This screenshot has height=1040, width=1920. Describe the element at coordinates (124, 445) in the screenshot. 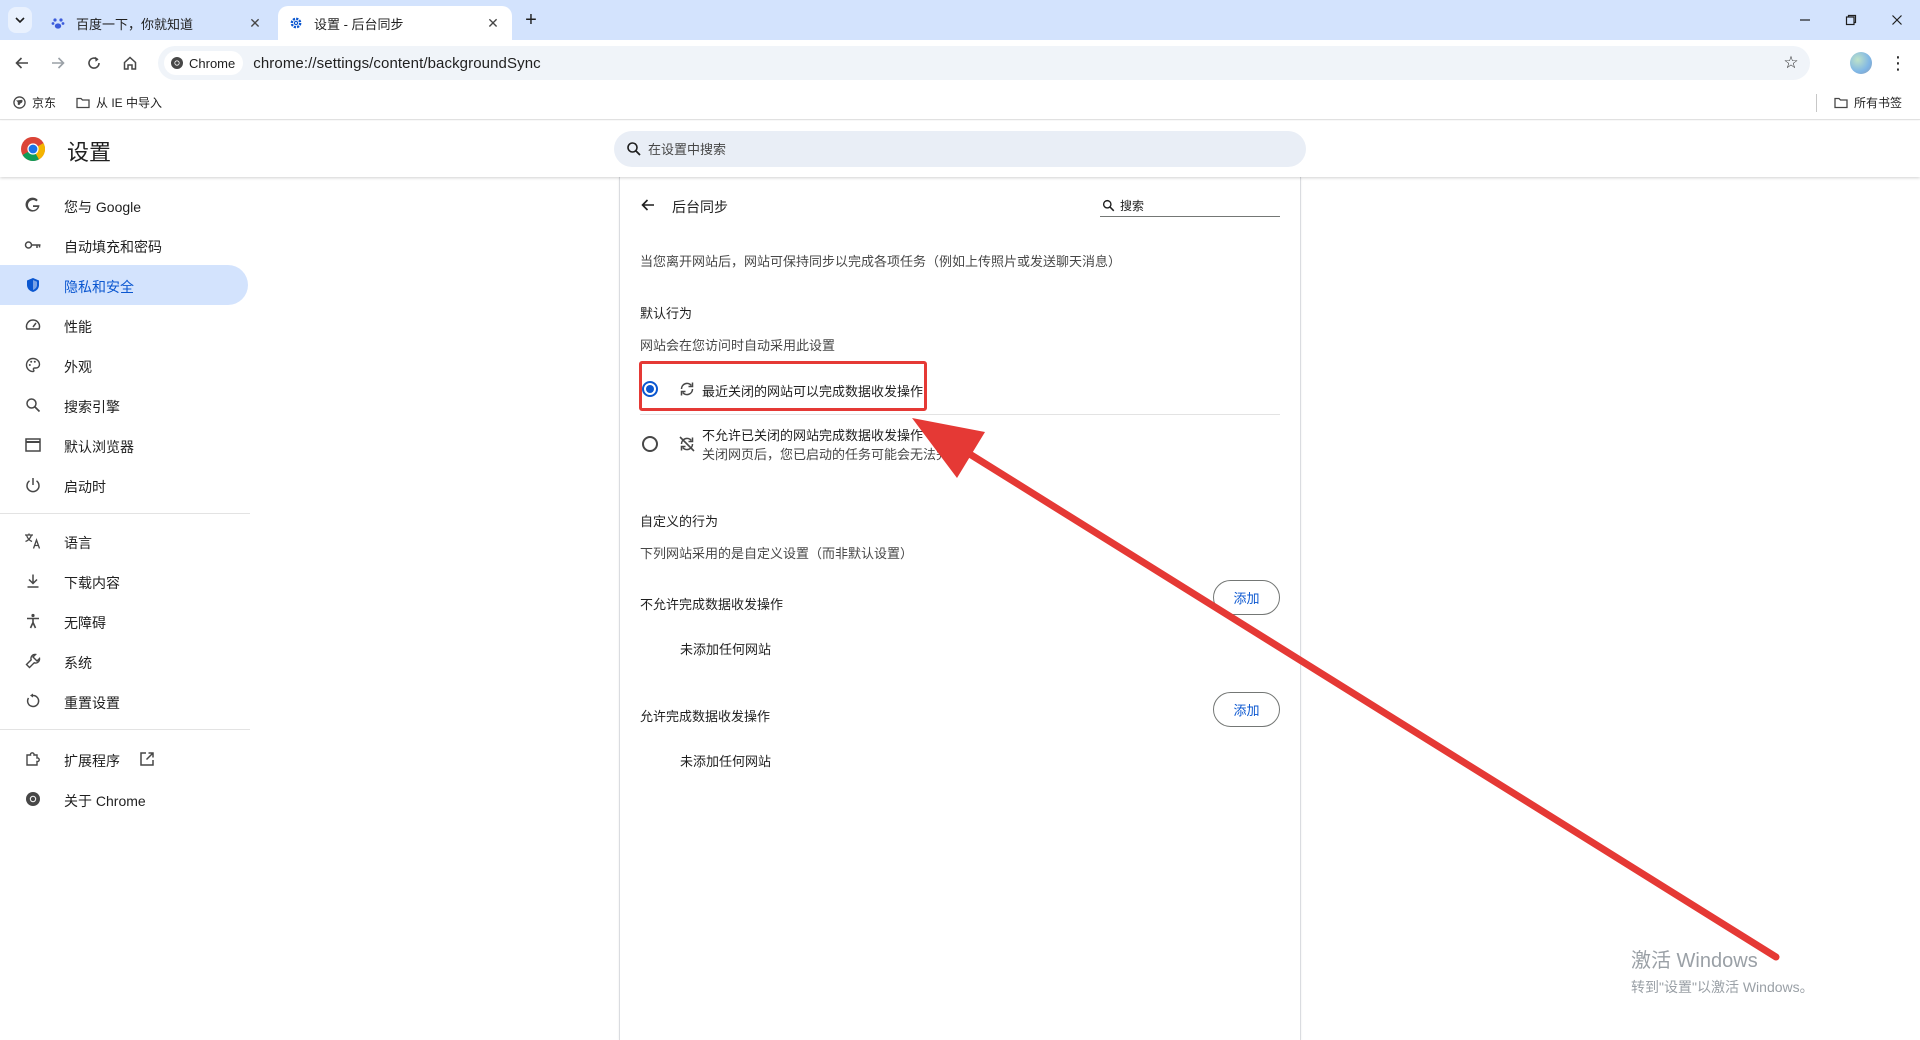

I see `sidebar-item-default-browser: 默认浏览器` at that location.